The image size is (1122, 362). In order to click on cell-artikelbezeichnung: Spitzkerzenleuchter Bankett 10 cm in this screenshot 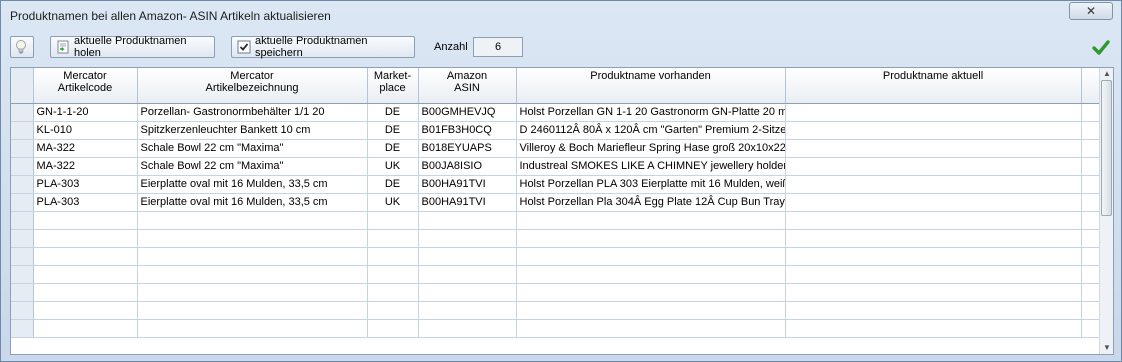, I will do `click(252, 130)`.